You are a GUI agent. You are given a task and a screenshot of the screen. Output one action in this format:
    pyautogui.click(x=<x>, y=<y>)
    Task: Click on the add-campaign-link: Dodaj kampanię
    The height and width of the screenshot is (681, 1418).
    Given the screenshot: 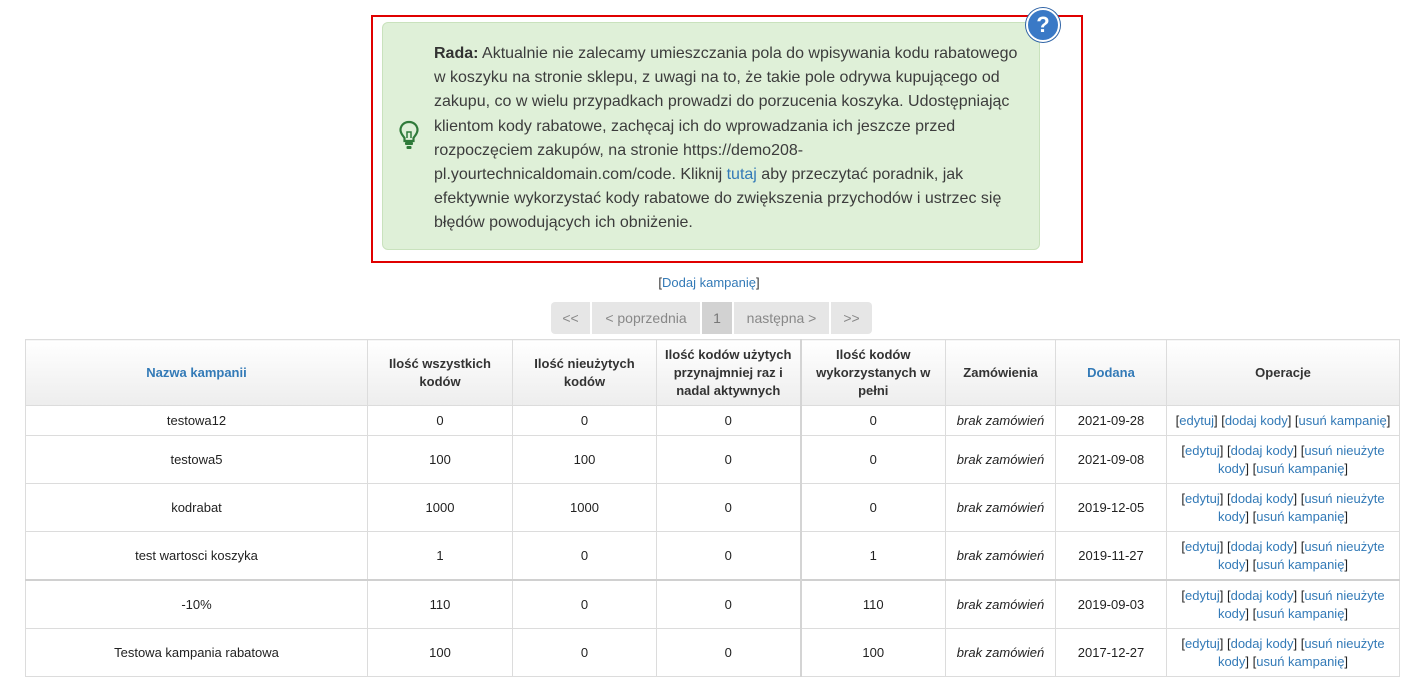 What is the action you would take?
    pyautogui.click(x=709, y=282)
    